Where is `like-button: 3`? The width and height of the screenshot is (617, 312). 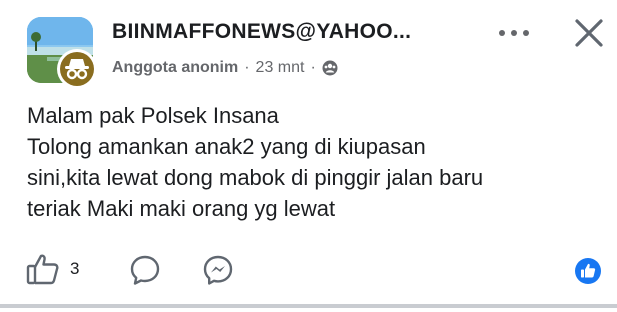
like-button: 3 is located at coordinates (52, 269).